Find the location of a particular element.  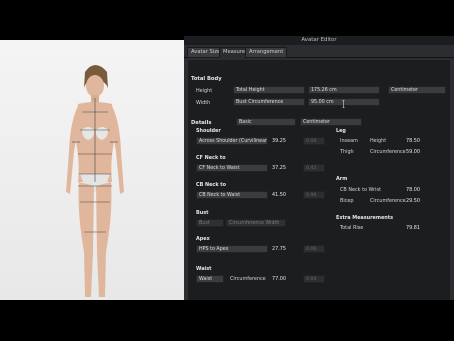

extra-measurements-title: Extra Measurements is located at coordinates (364, 218).